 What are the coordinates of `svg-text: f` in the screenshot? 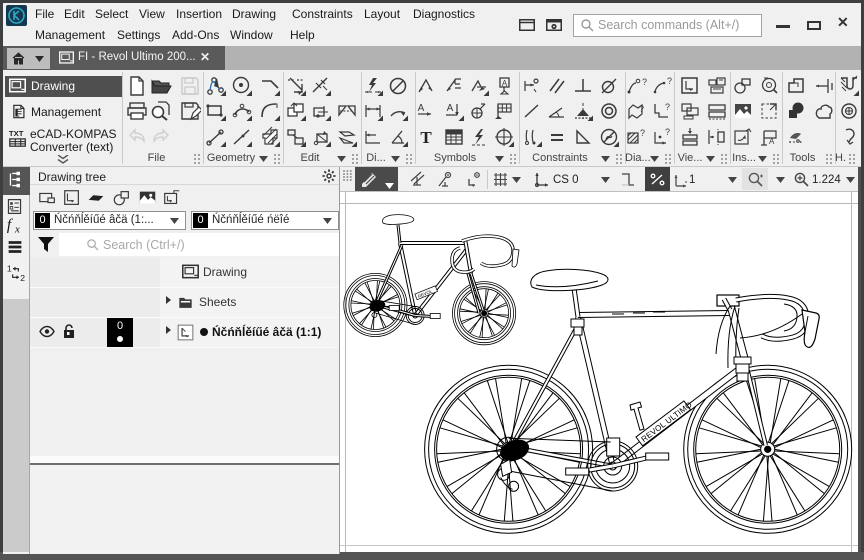 It's located at (10, 225).